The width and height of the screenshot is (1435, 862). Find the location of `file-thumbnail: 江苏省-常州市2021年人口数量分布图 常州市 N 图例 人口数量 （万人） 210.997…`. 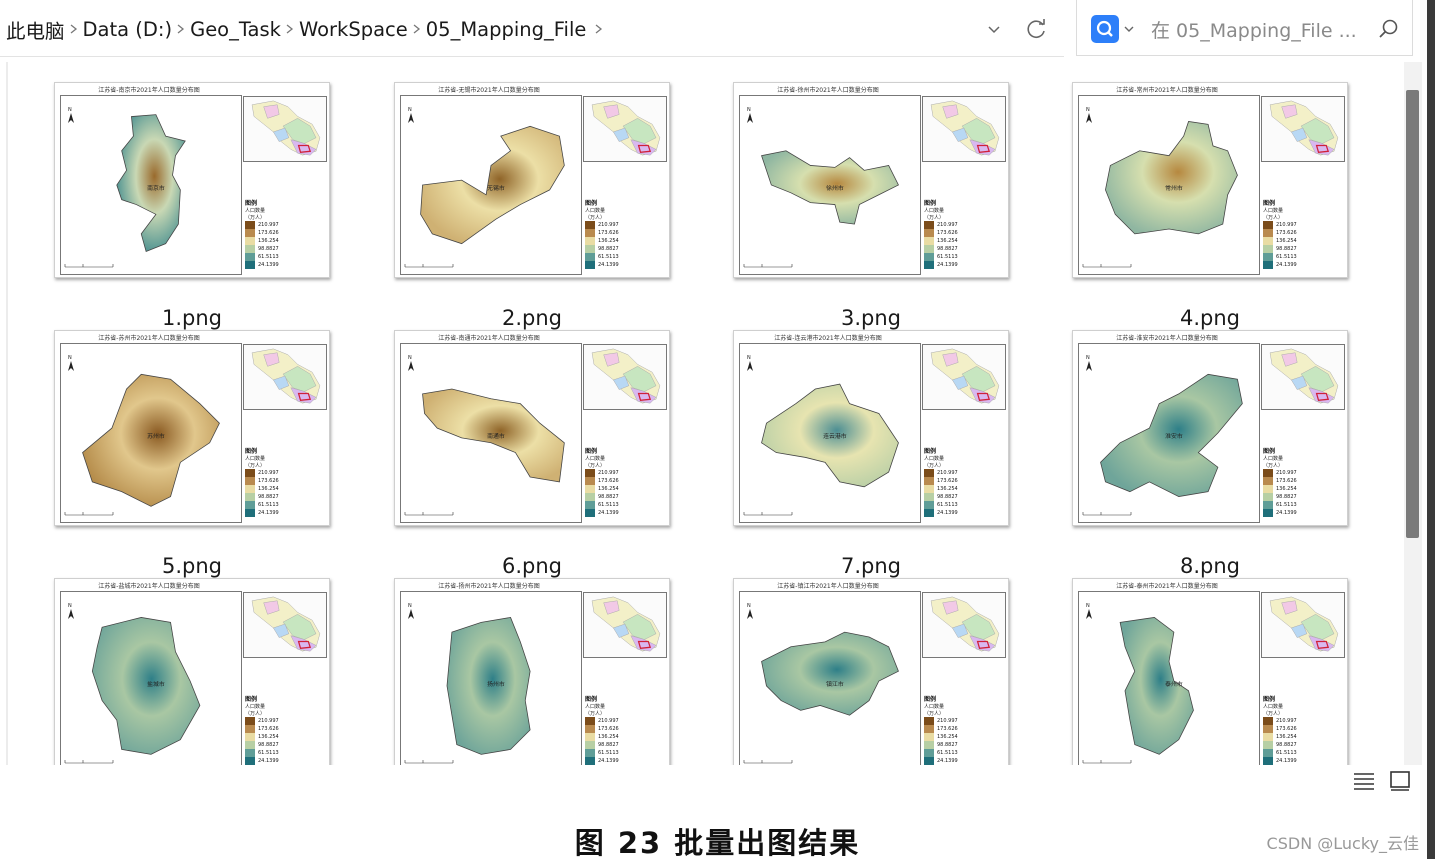

file-thumbnail: 江苏省-常州市2021年人口数量分布图 常州市 N 图例 人口数量 （万人） 210.997… is located at coordinates (1210, 180).